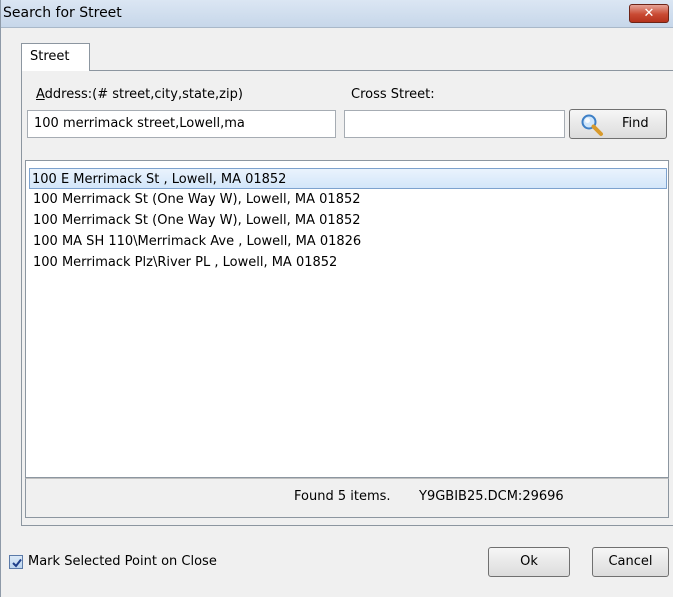 Image resolution: width=673 pixels, height=597 pixels. I want to click on mark-selected-checkbox, so click(16, 562).